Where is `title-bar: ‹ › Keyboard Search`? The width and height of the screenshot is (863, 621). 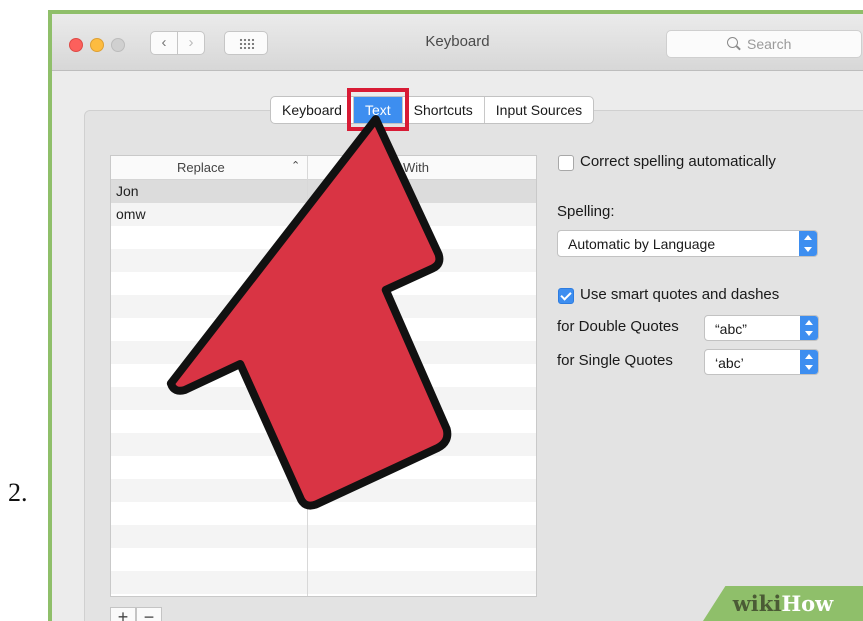 title-bar: ‹ › Keyboard Search is located at coordinates (457, 42).